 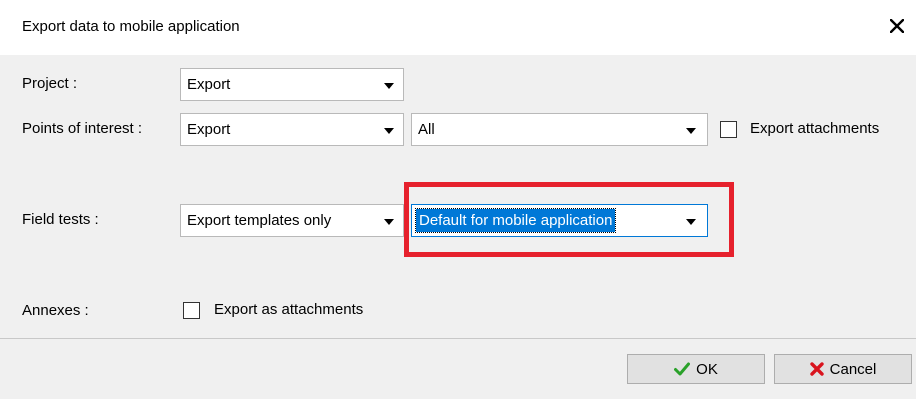 I want to click on cancel-button: Cancel, so click(x=843, y=369).